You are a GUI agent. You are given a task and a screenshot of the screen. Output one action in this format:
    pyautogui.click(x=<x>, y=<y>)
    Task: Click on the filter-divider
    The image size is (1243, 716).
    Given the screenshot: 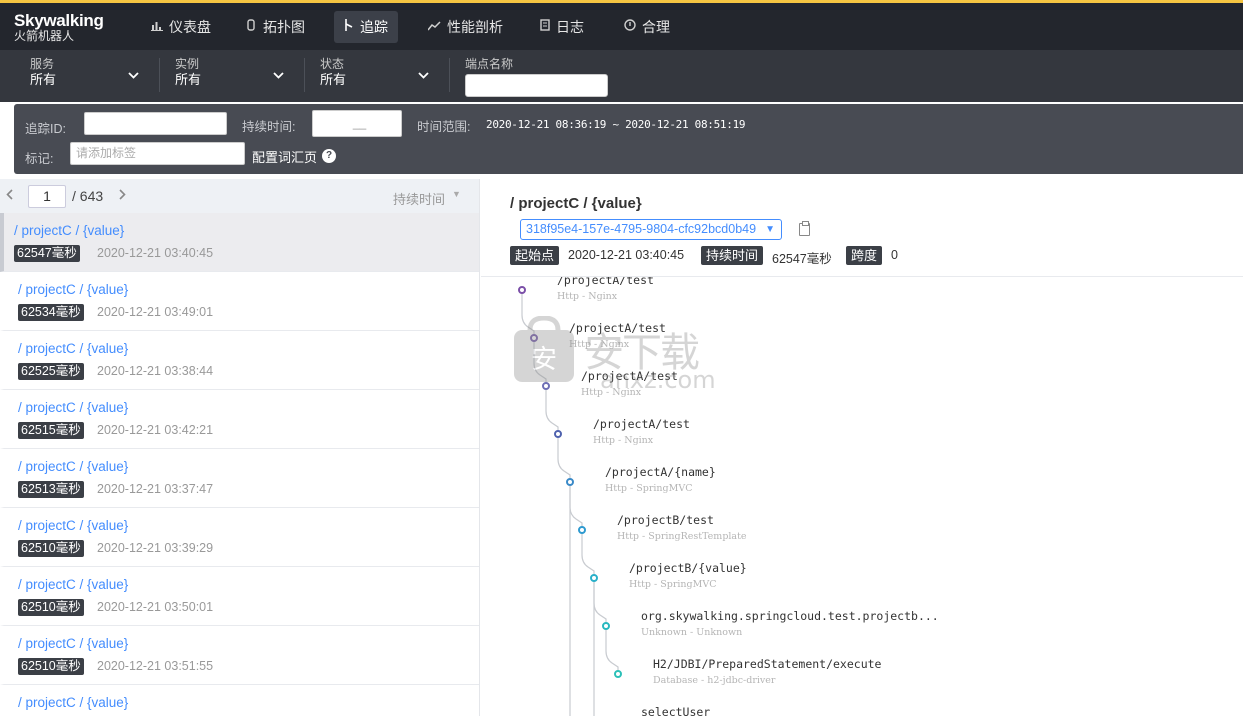 What is the action you would take?
    pyautogui.click(x=159, y=75)
    